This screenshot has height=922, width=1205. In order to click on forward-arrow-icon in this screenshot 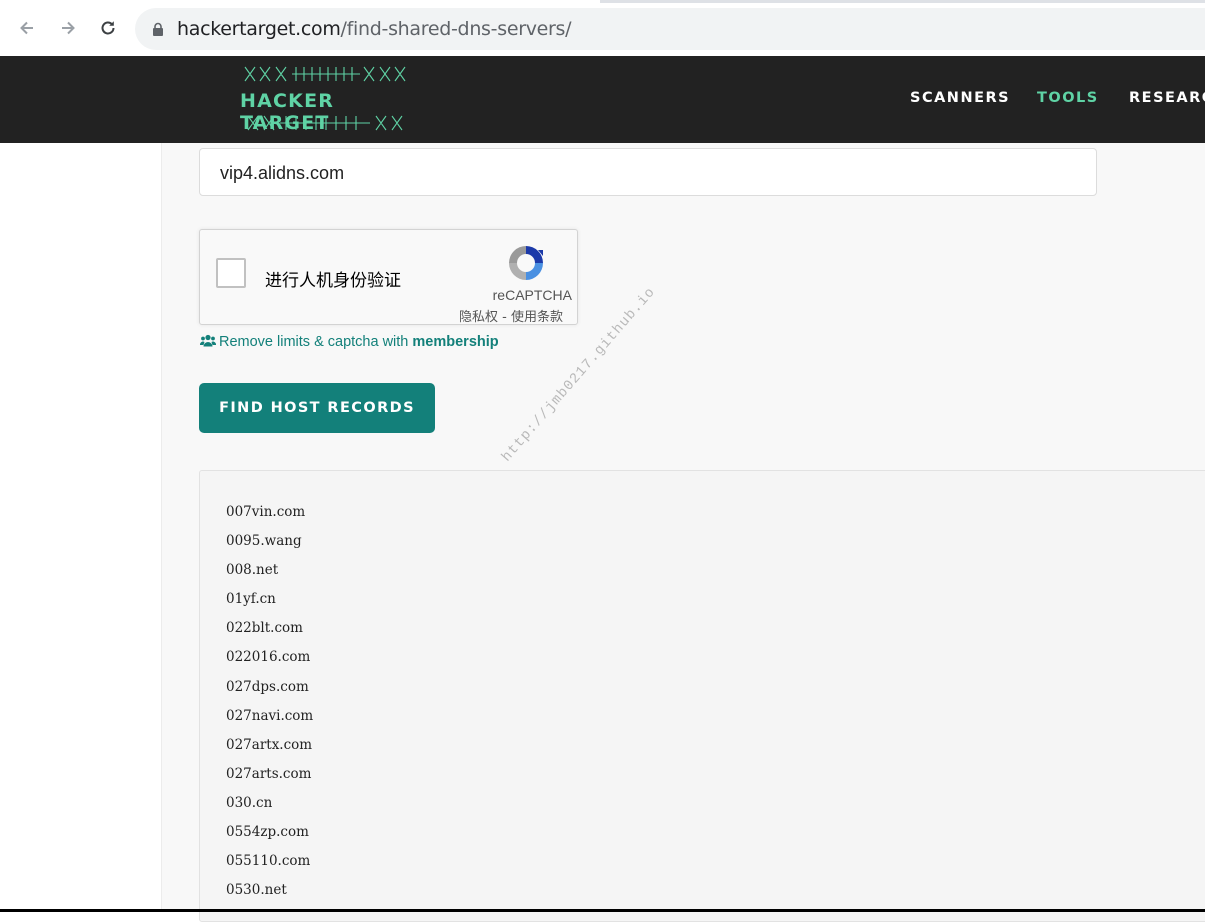, I will do `click(68, 28)`.